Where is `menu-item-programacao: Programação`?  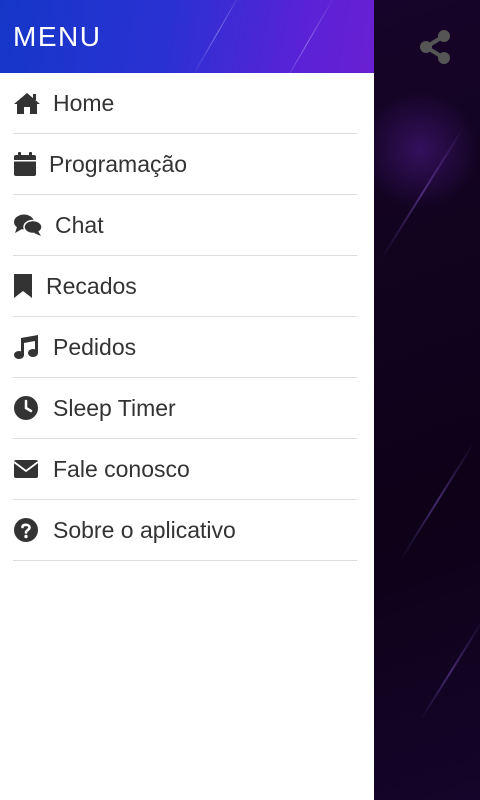 menu-item-programacao: Programação is located at coordinates (185, 164).